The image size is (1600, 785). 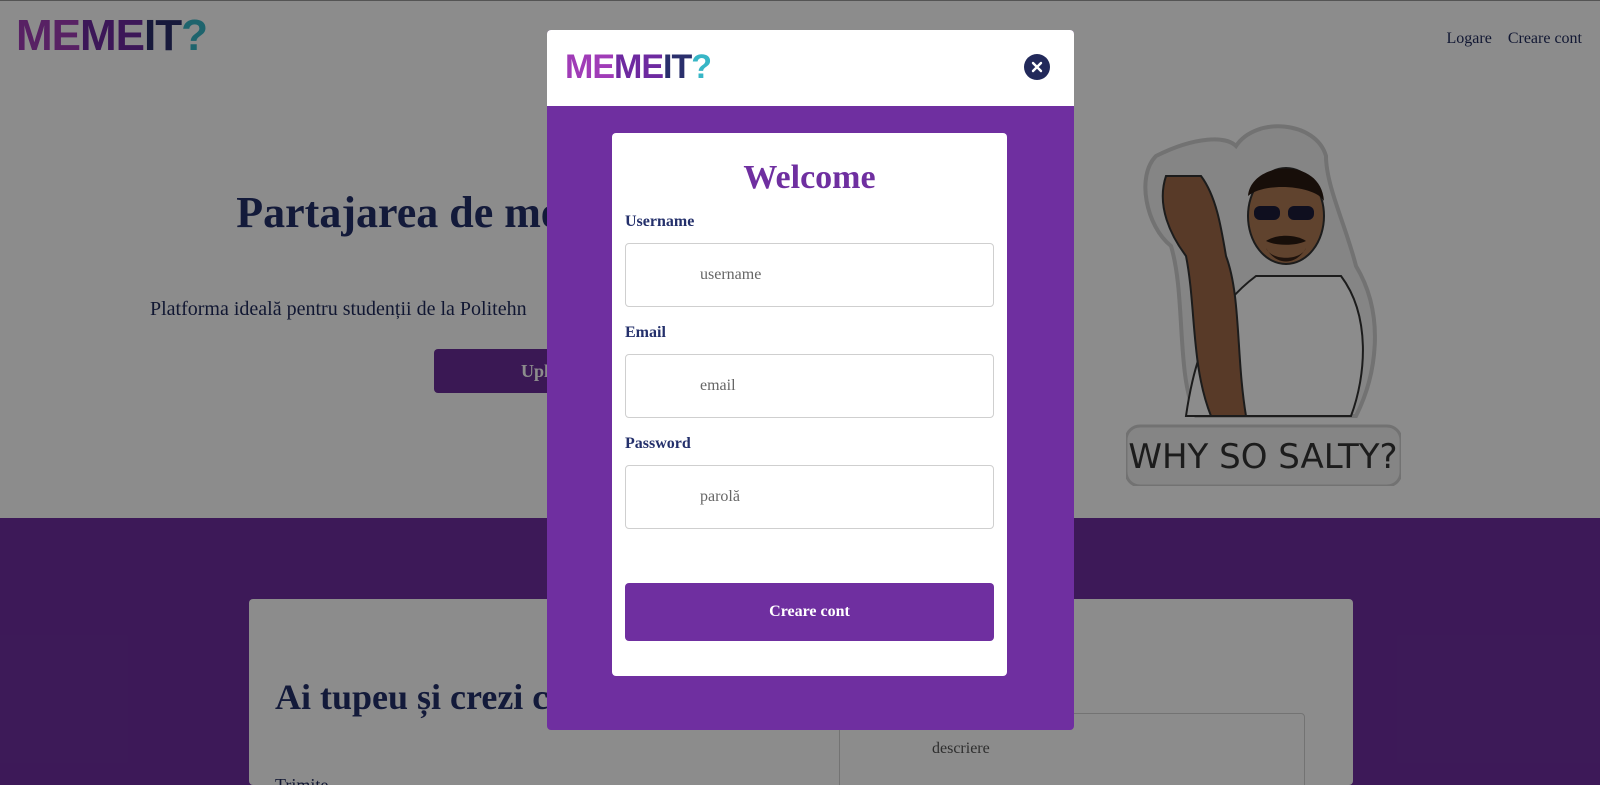 What do you see at coordinates (731, 274) in the screenshot?
I see `username-placeholder: username` at bounding box center [731, 274].